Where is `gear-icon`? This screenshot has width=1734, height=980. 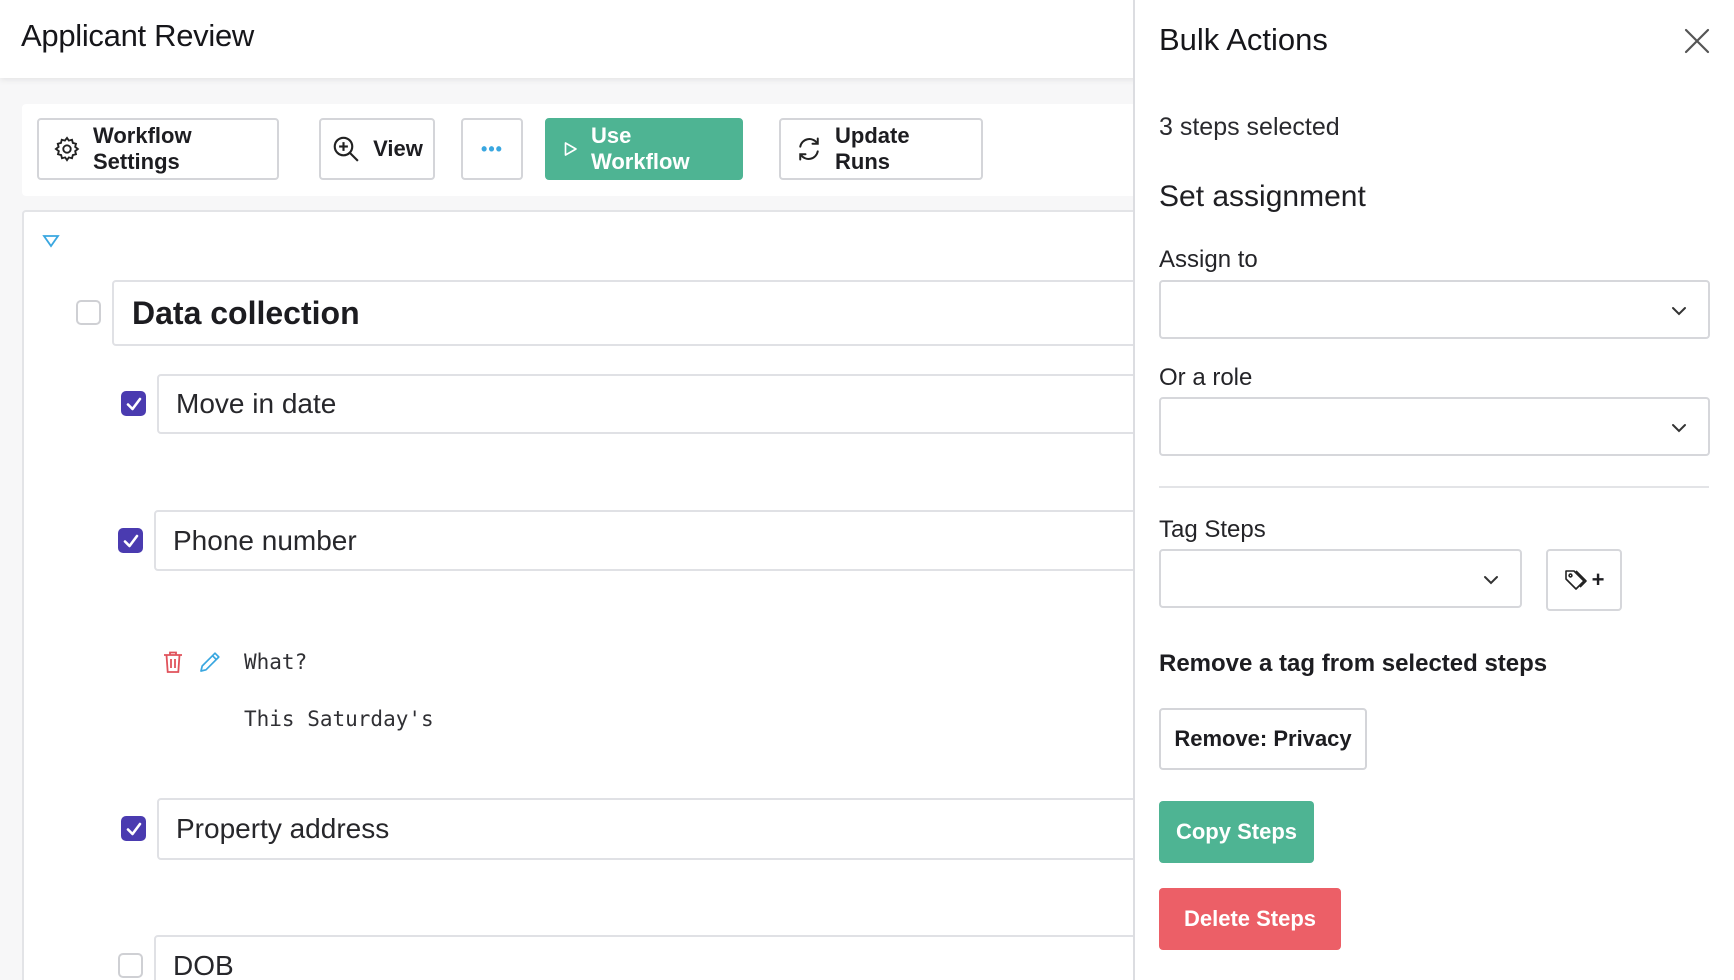 gear-icon is located at coordinates (67, 149).